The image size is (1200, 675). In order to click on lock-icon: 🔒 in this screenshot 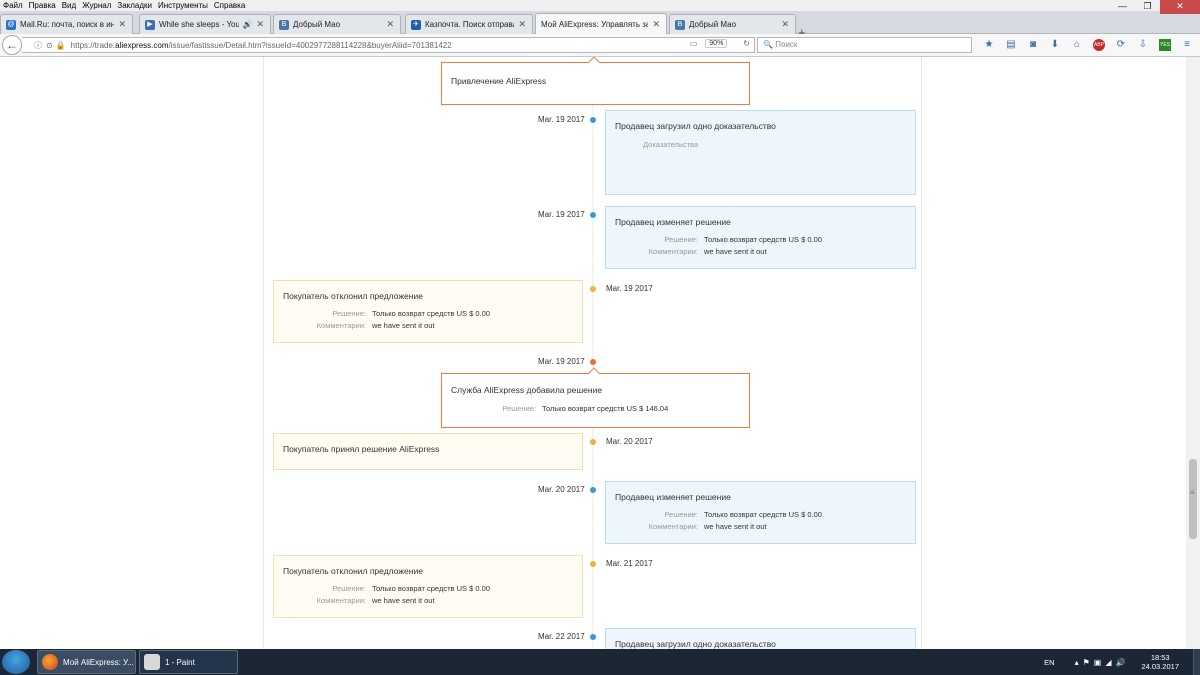, I will do `click(61, 45)`.